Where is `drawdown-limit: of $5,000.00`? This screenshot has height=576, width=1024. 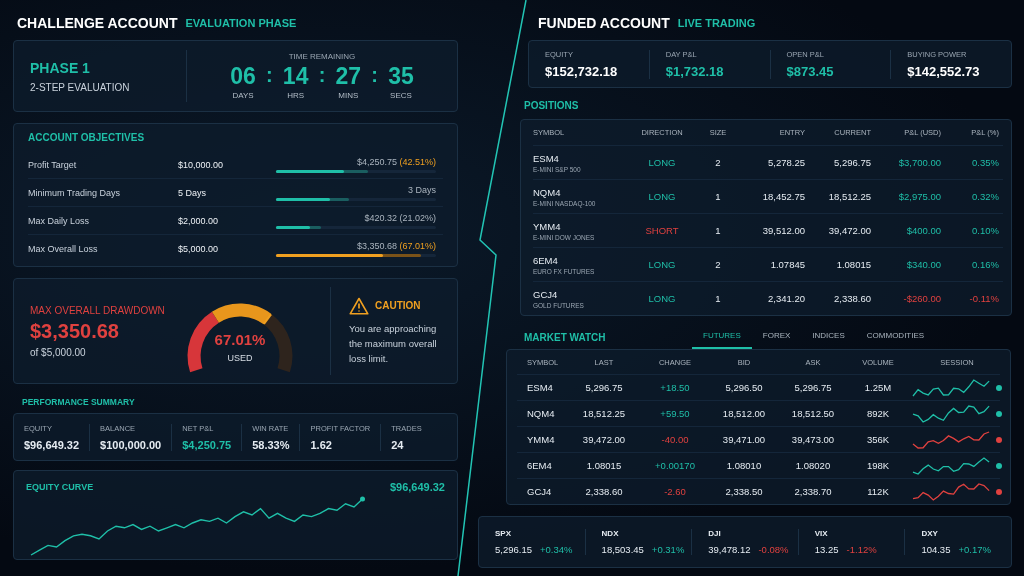
drawdown-limit: of $5,000.00 is located at coordinates (58, 352).